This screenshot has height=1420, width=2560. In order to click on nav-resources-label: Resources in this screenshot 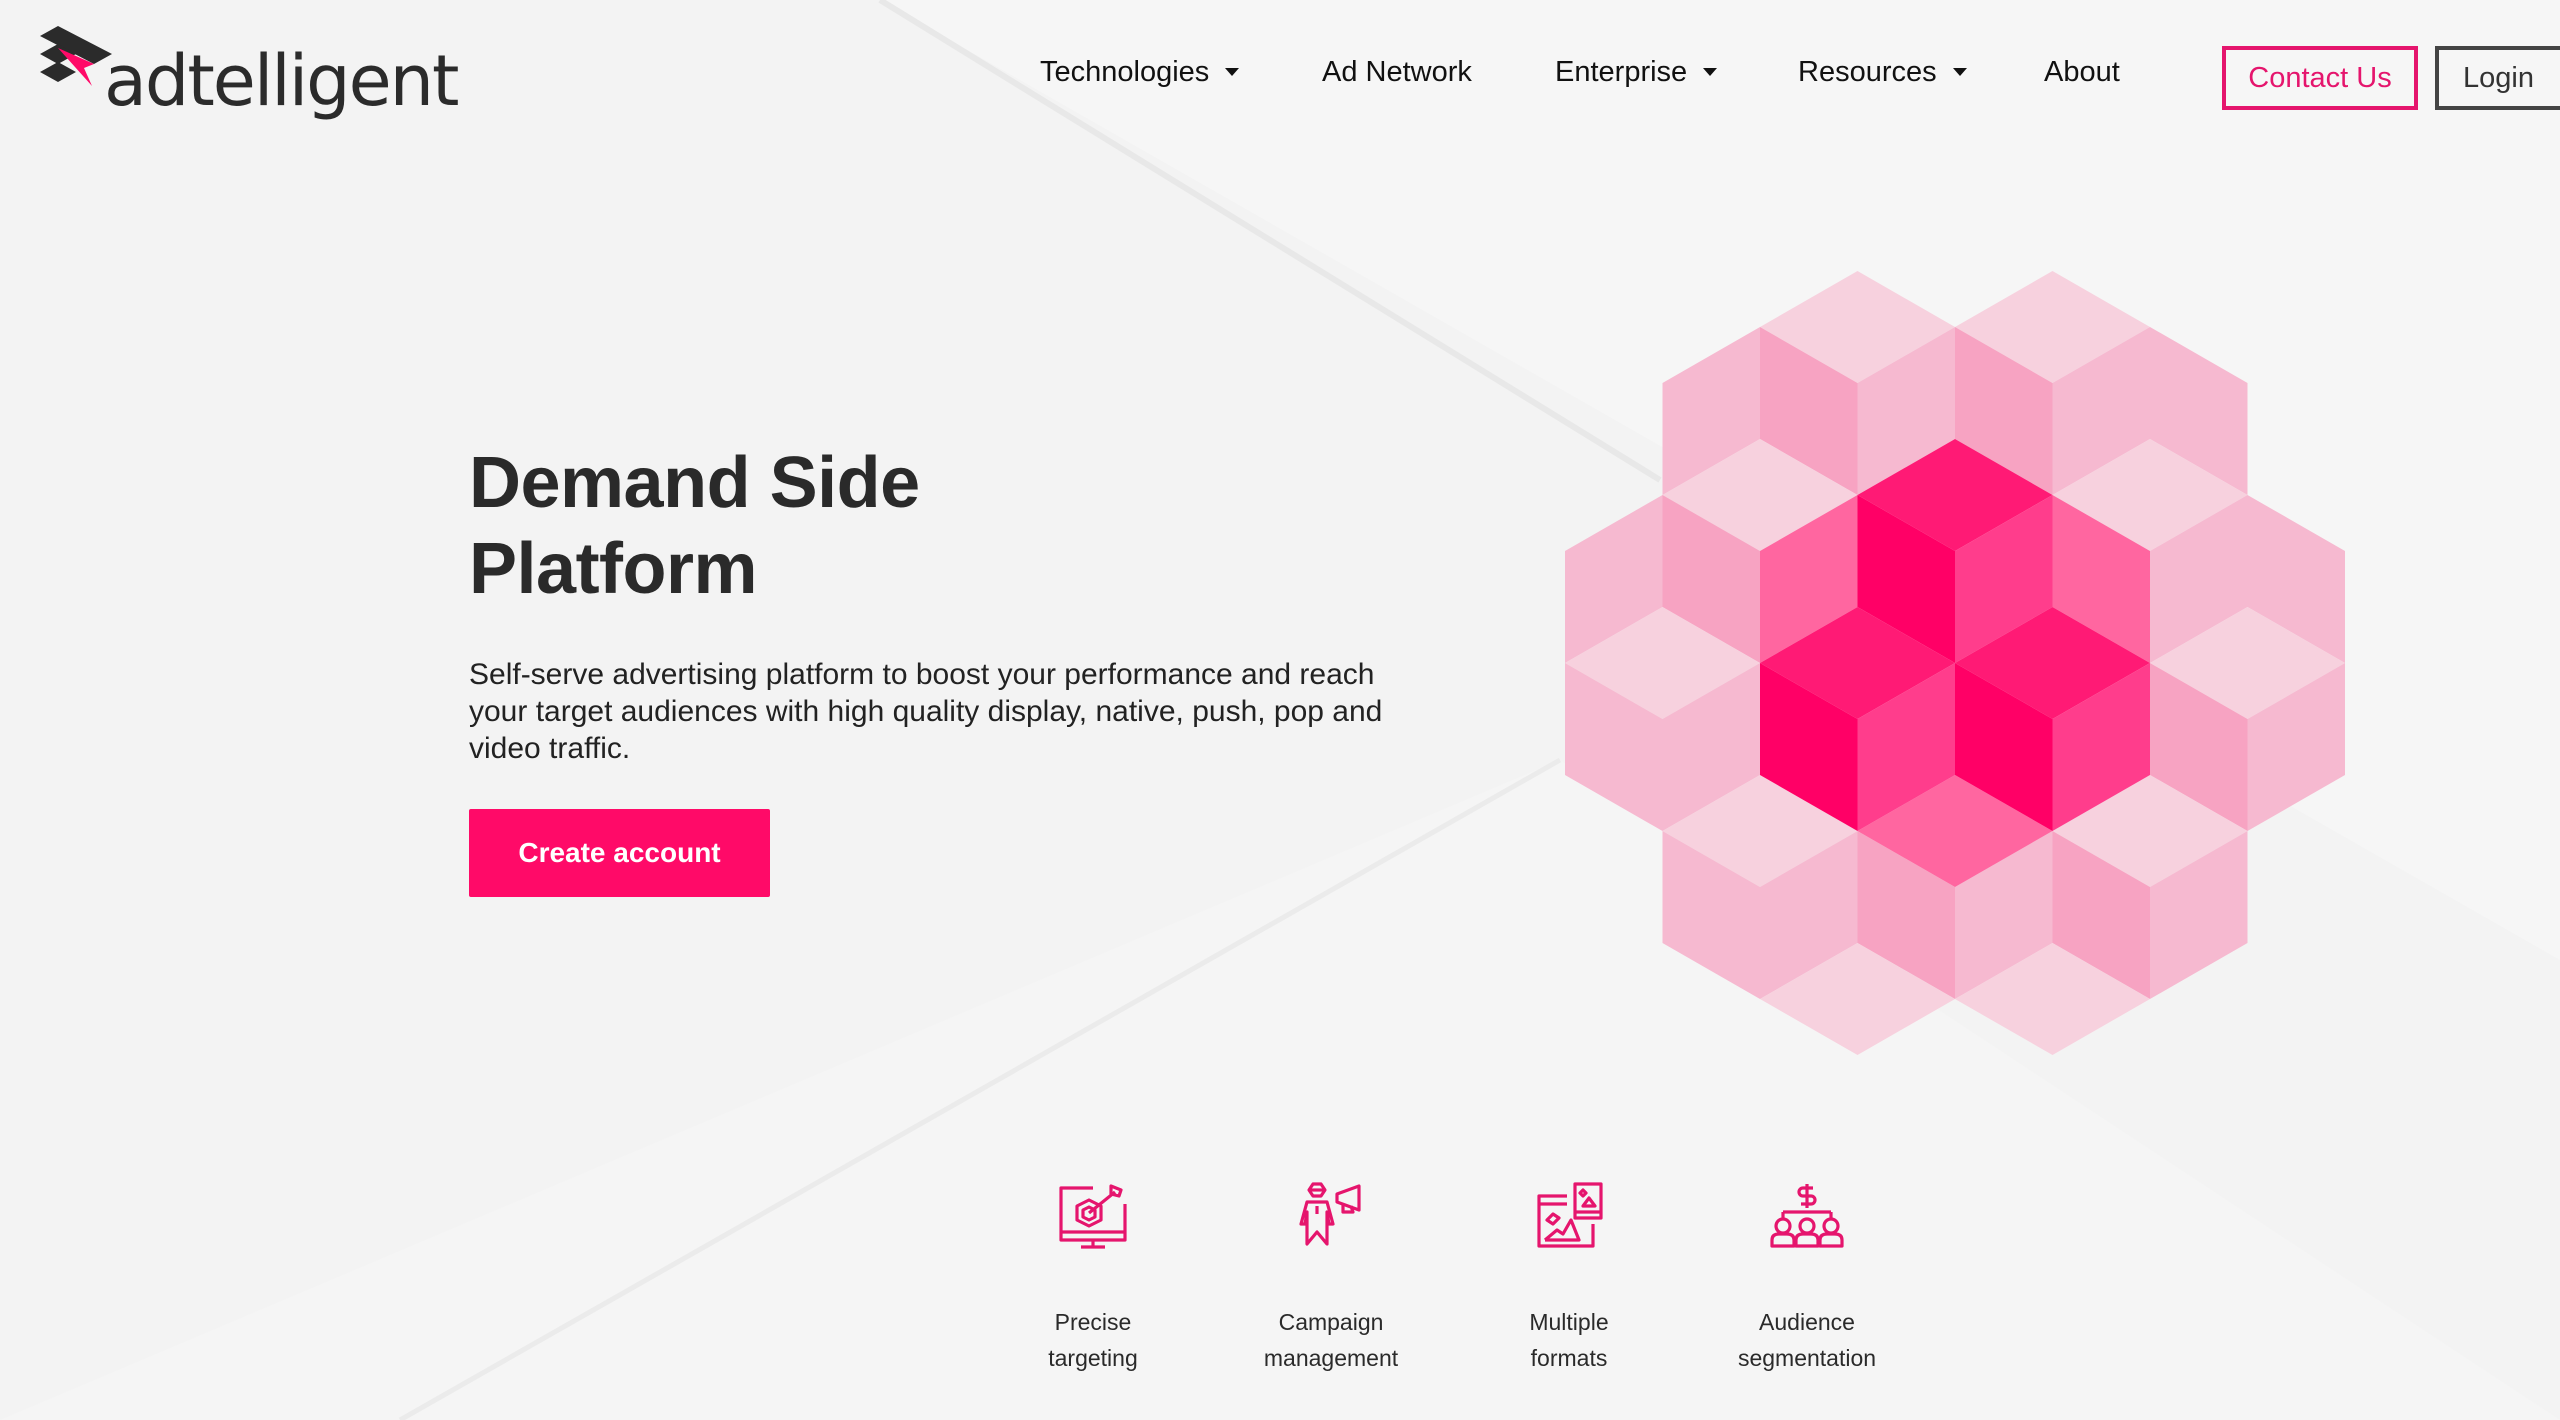, I will do `click(1867, 71)`.